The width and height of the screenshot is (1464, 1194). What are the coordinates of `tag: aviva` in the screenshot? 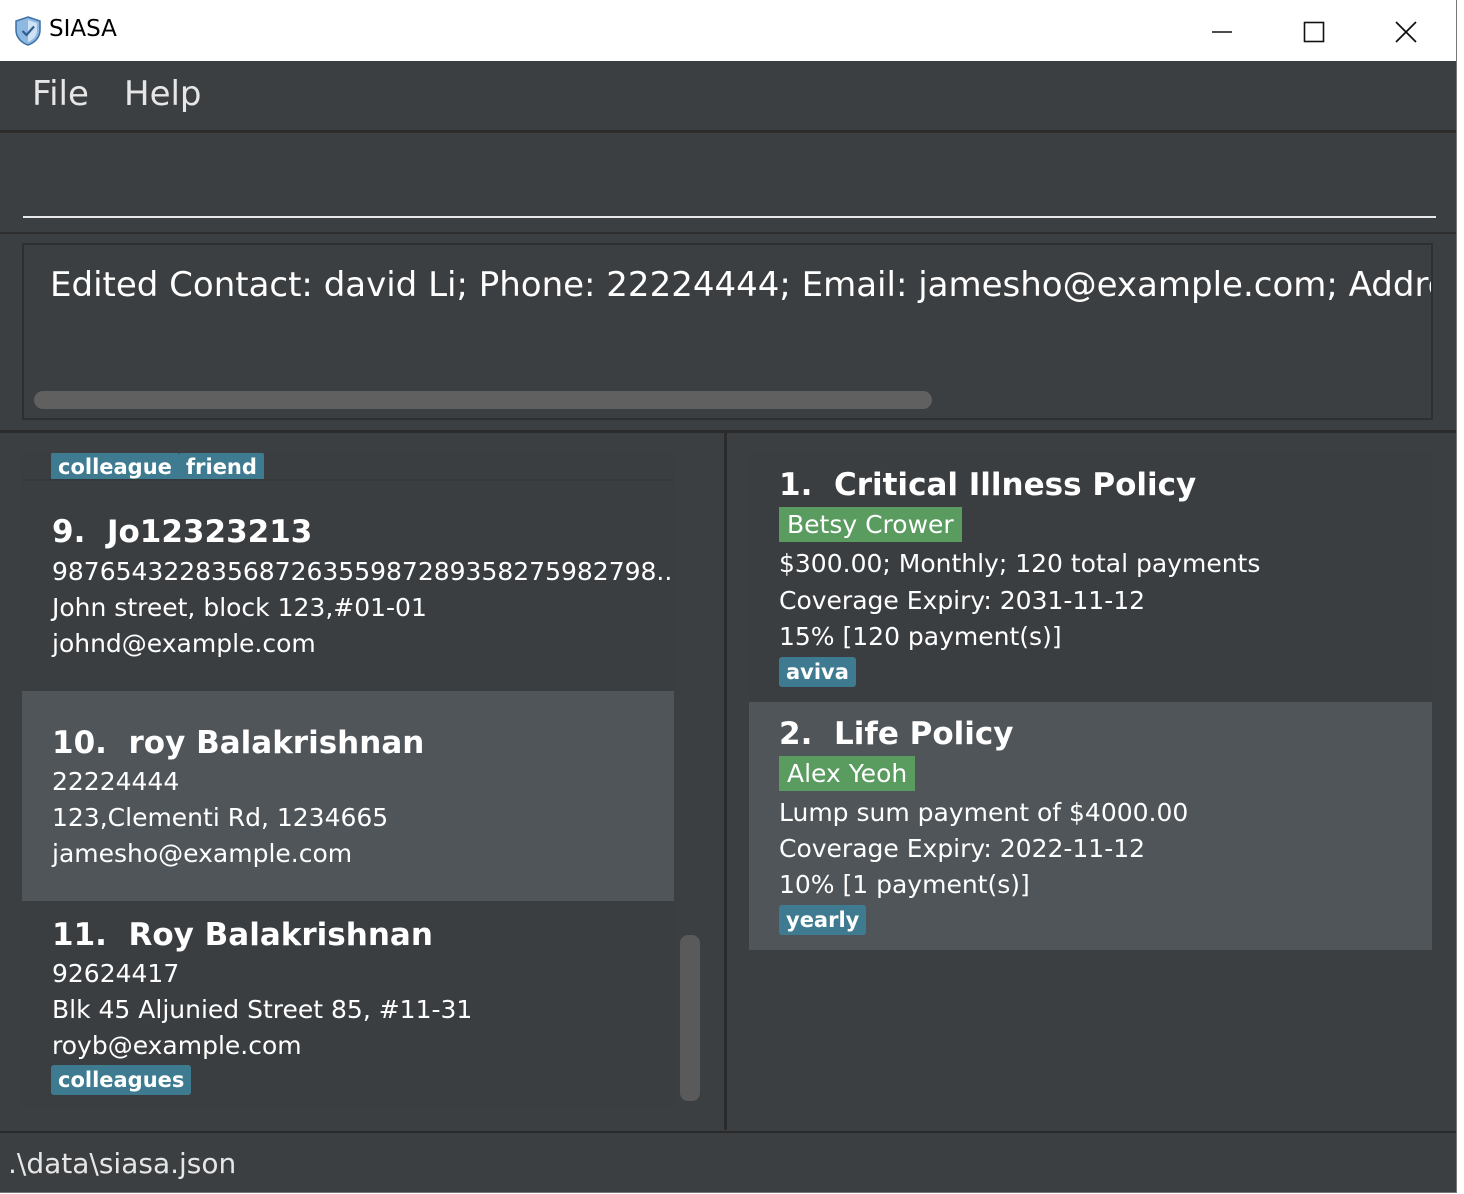 It's located at (817, 672).